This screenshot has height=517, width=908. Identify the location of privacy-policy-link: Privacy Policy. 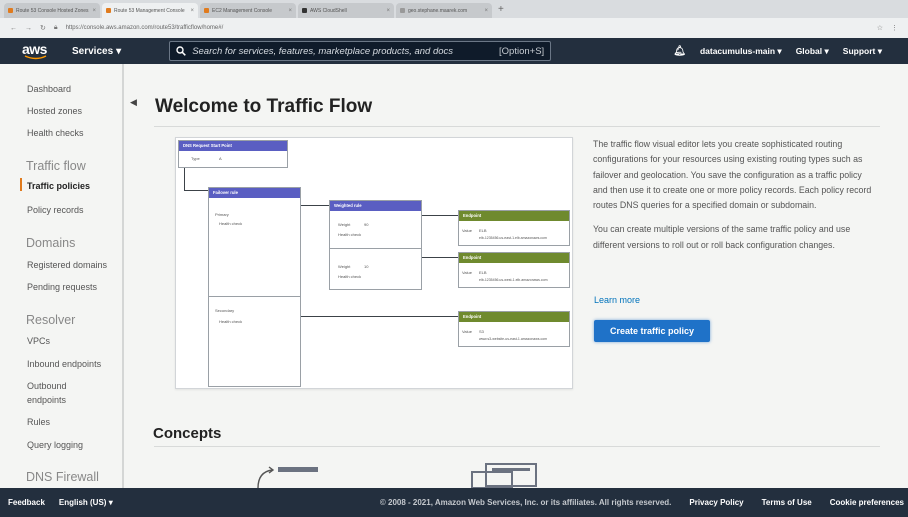
(716, 502).